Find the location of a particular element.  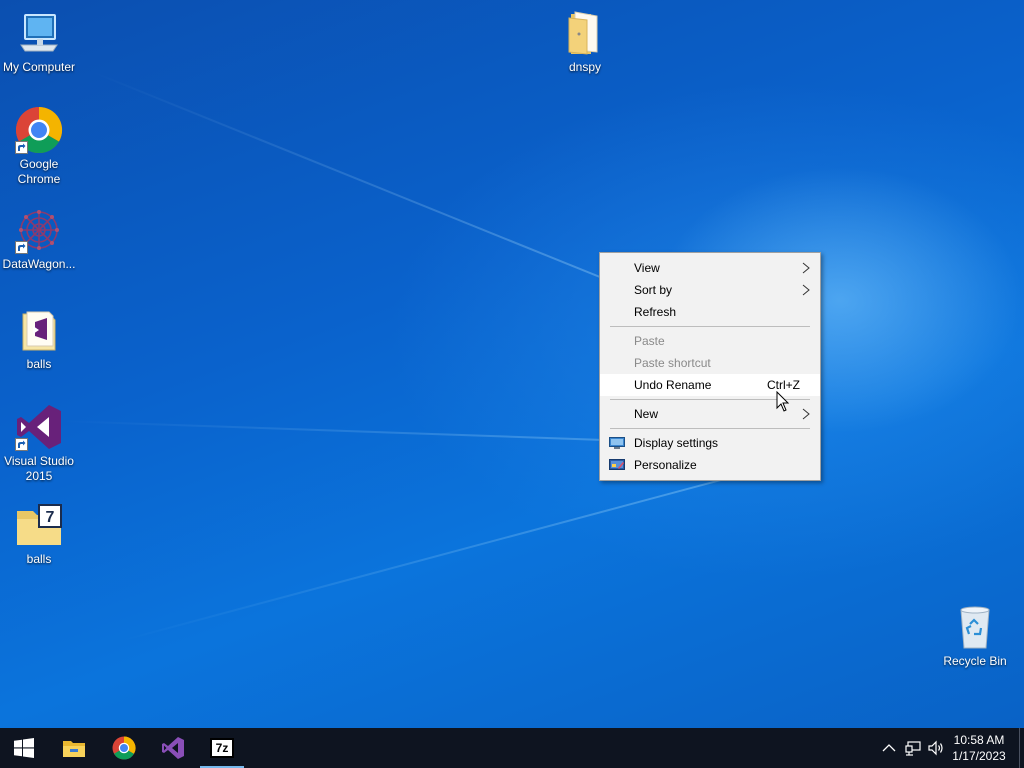

7zip-icon: 7z is located at coordinates (222, 748).